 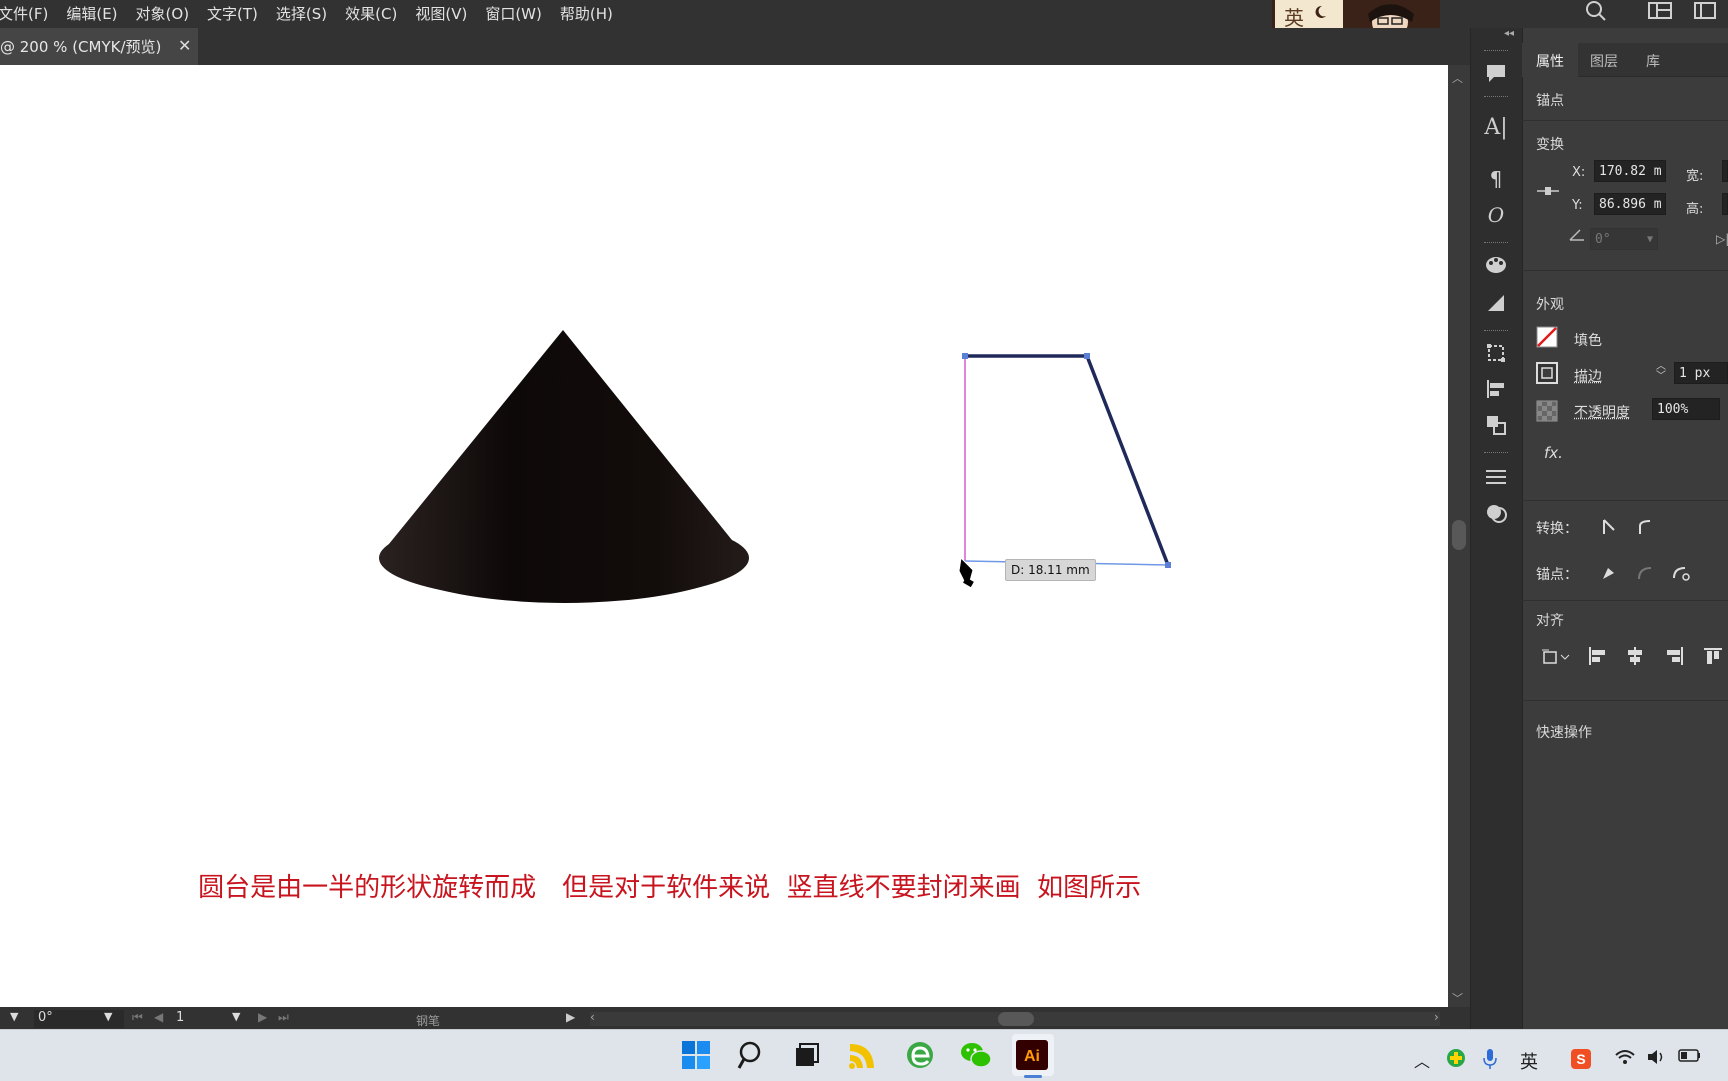 I want to click on frustum-path, so click(x=1066, y=460).